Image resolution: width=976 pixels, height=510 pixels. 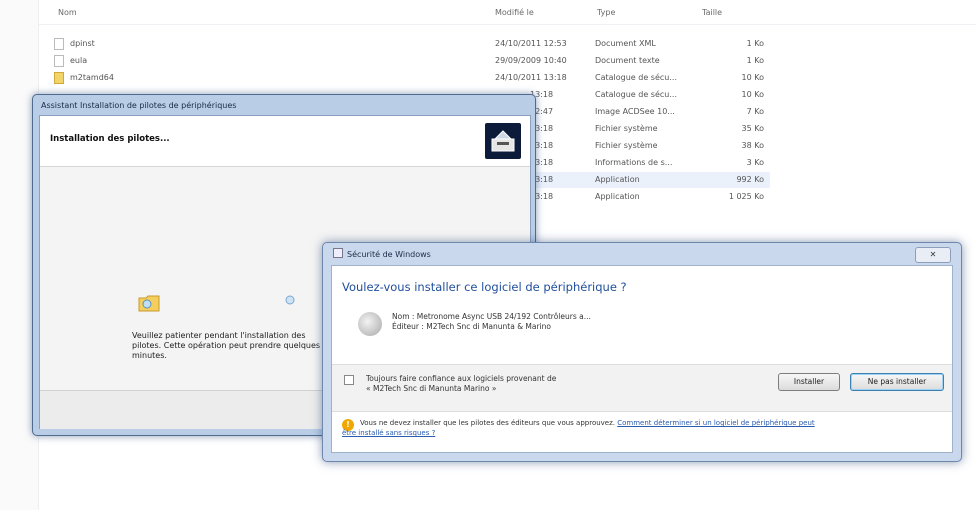 What do you see at coordinates (338, 253) in the screenshot?
I see `shield-icon` at bounding box center [338, 253].